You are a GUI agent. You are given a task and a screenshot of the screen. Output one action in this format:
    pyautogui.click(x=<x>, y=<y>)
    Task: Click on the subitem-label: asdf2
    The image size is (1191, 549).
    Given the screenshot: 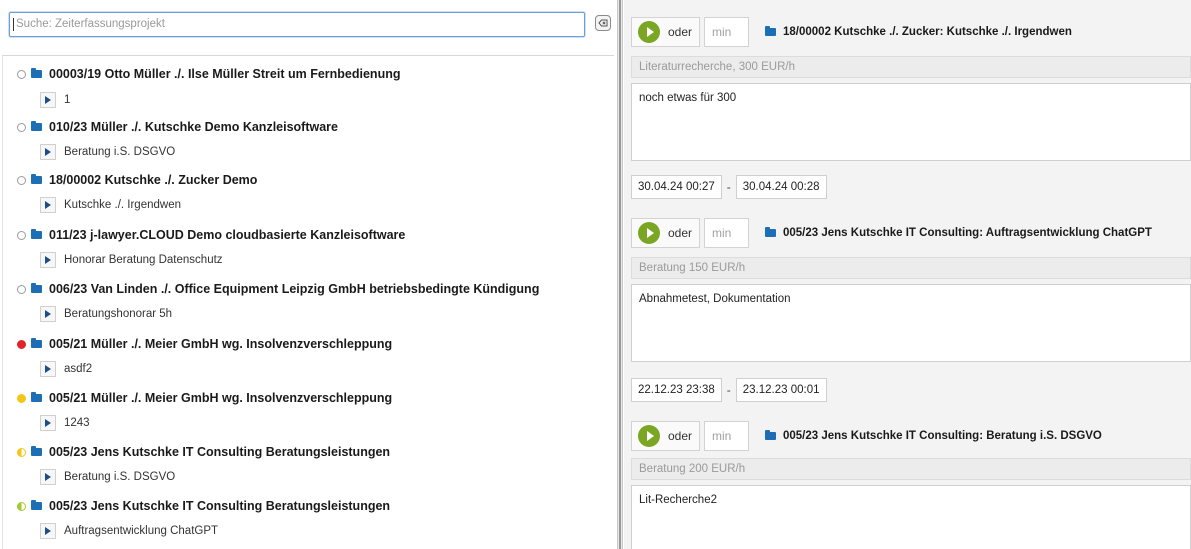 What is the action you would take?
    pyautogui.click(x=78, y=369)
    